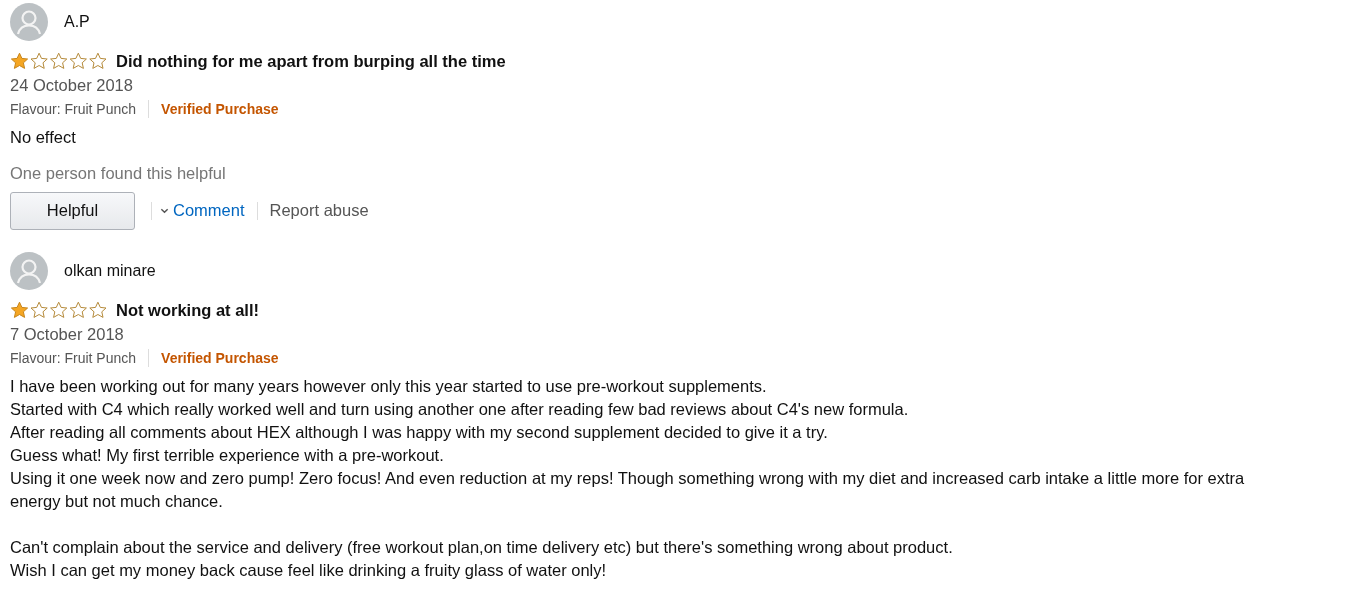 This screenshot has width=1350, height=606. What do you see at coordinates (311, 61) in the screenshot?
I see `review-title: Did nothing for me apart from burping all the time` at bounding box center [311, 61].